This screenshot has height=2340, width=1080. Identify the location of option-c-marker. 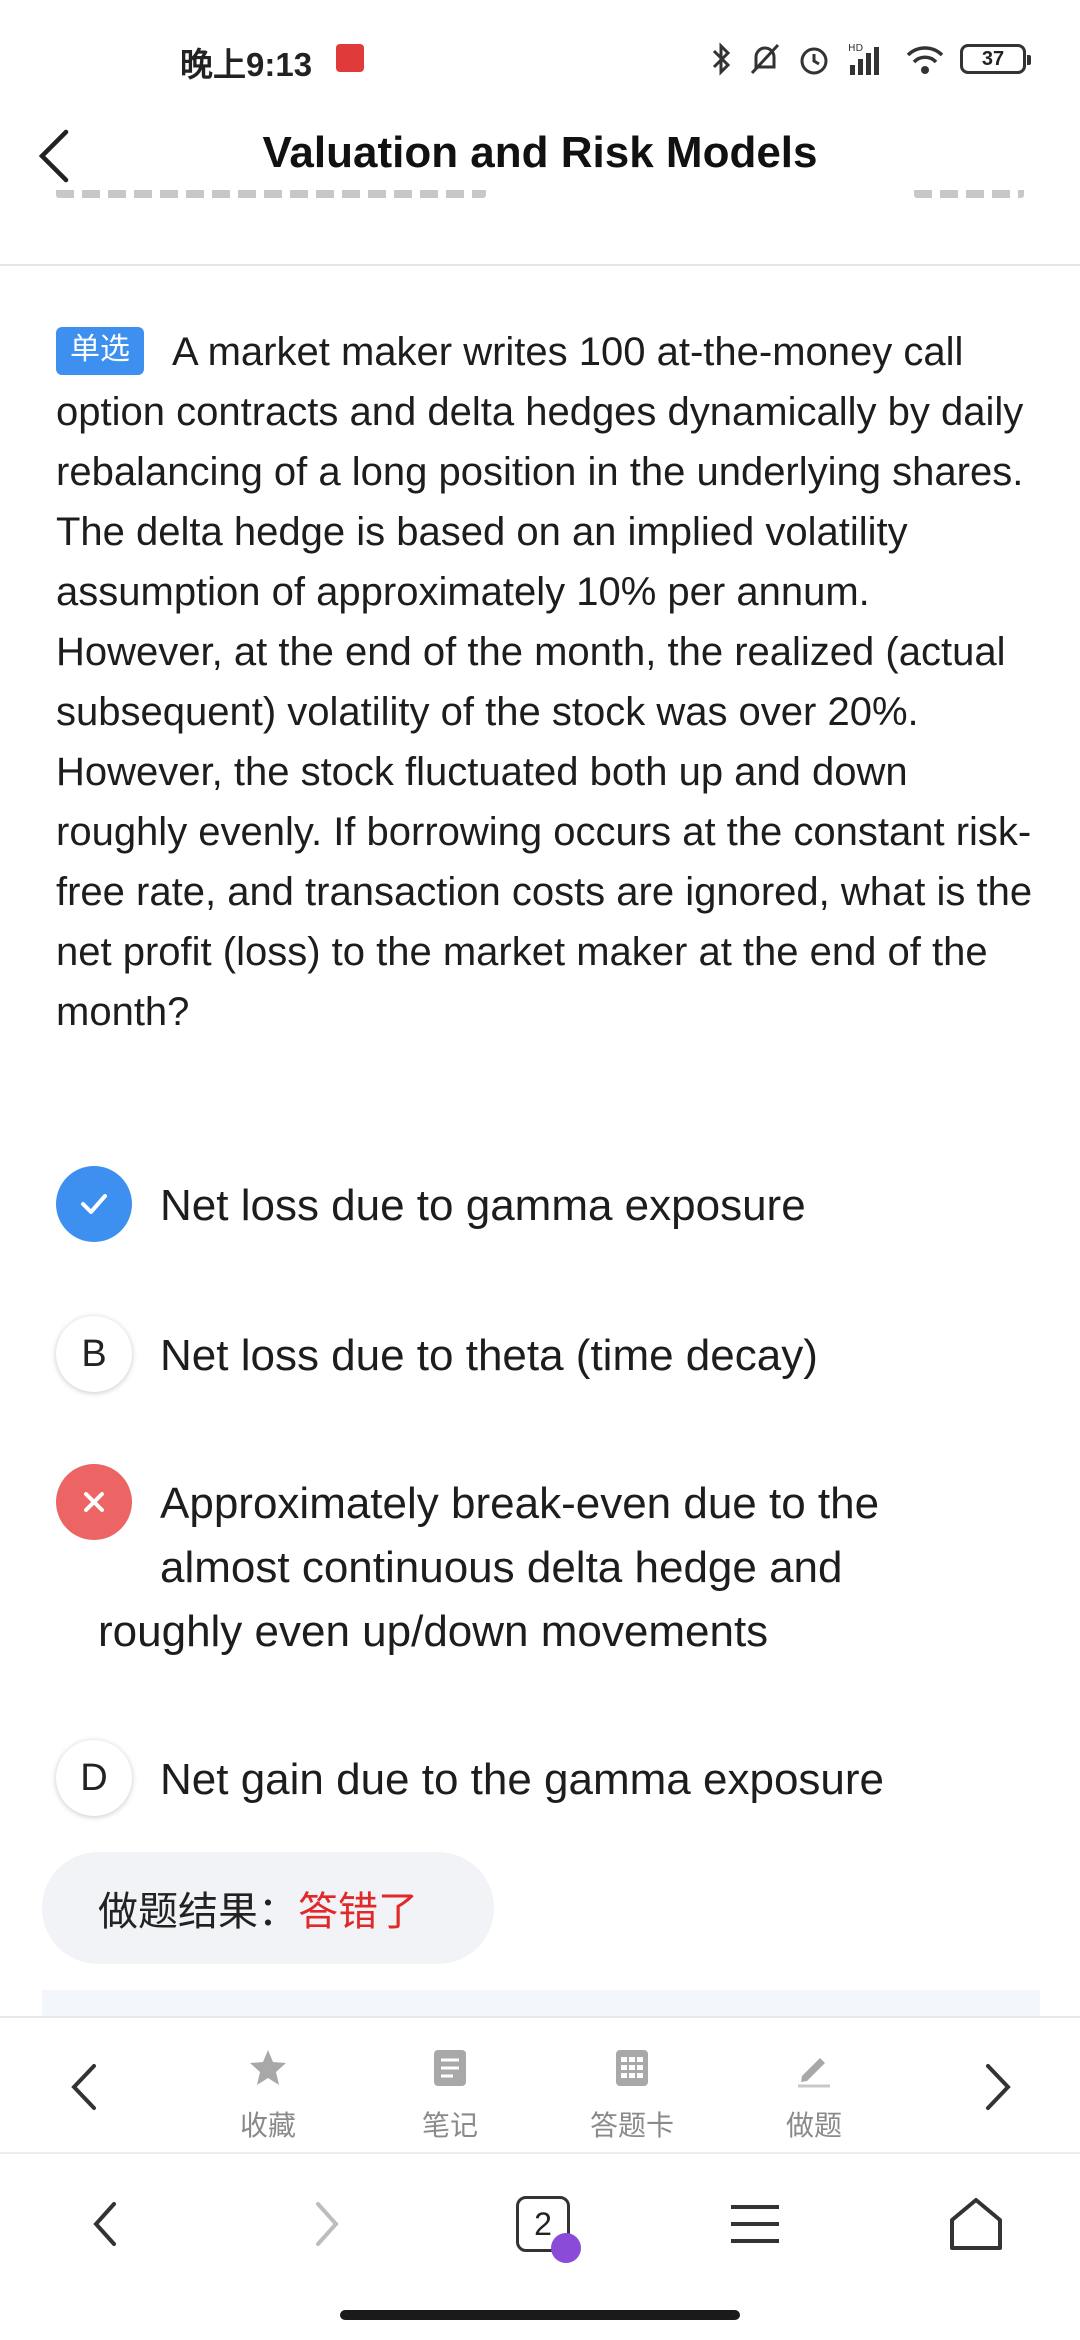
(94, 1502).